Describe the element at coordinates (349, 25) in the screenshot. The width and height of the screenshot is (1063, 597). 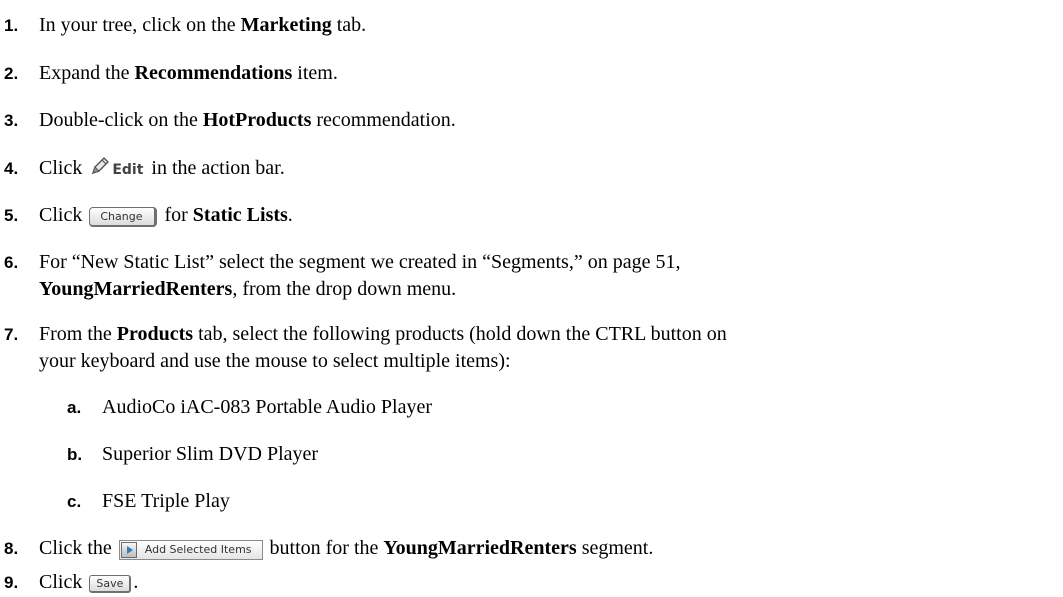
I see `step-text-post: tab.` at that location.